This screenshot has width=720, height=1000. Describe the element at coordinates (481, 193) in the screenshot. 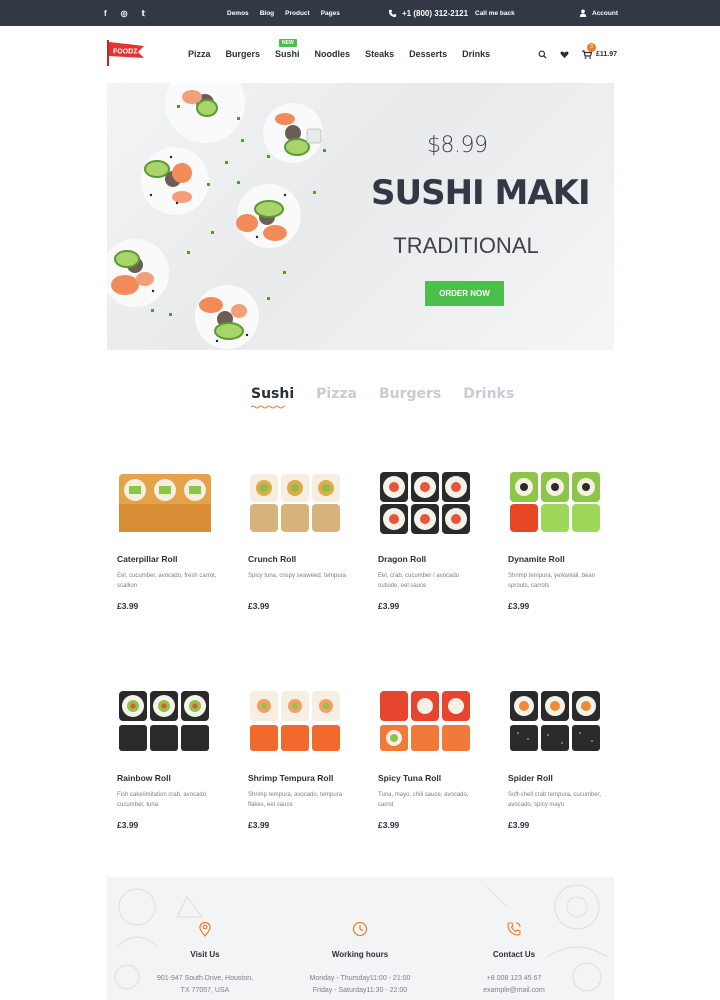

I see `hero-title: SUSHI MAKI` at that location.